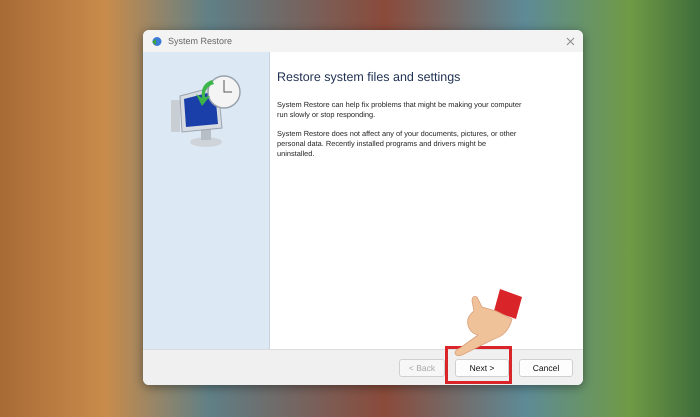 Image resolution: width=700 pixels, height=417 pixels. What do you see at coordinates (546, 367) in the screenshot?
I see `dialog-button: Cancel` at bounding box center [546, 367].